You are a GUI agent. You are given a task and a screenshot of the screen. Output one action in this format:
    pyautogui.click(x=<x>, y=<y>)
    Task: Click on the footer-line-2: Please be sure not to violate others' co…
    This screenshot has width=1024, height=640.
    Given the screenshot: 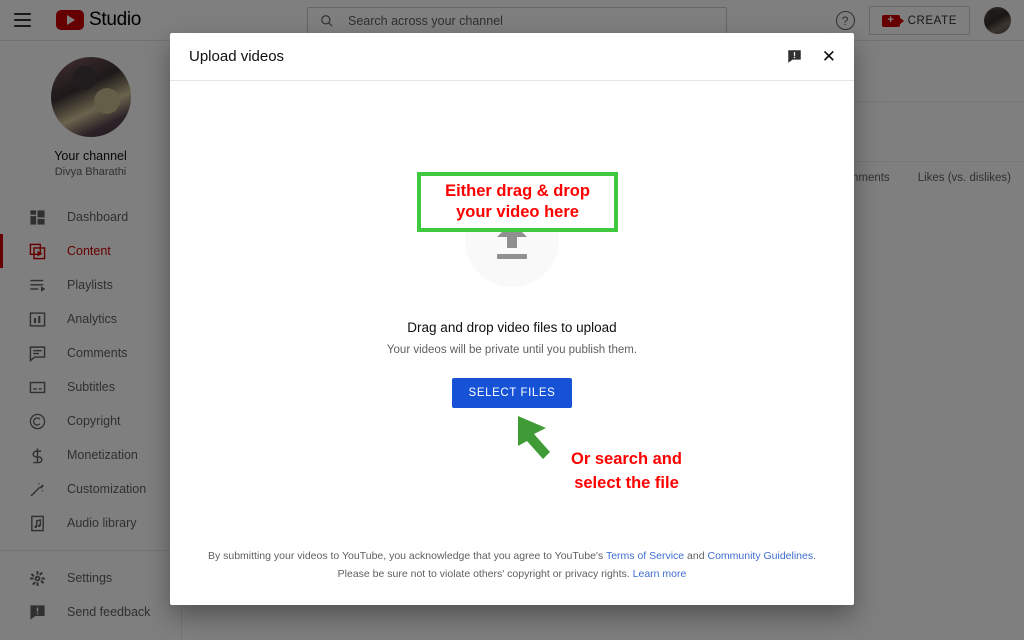 What is the action you would take?
    pyautogui.click(x=512, y=574)
    